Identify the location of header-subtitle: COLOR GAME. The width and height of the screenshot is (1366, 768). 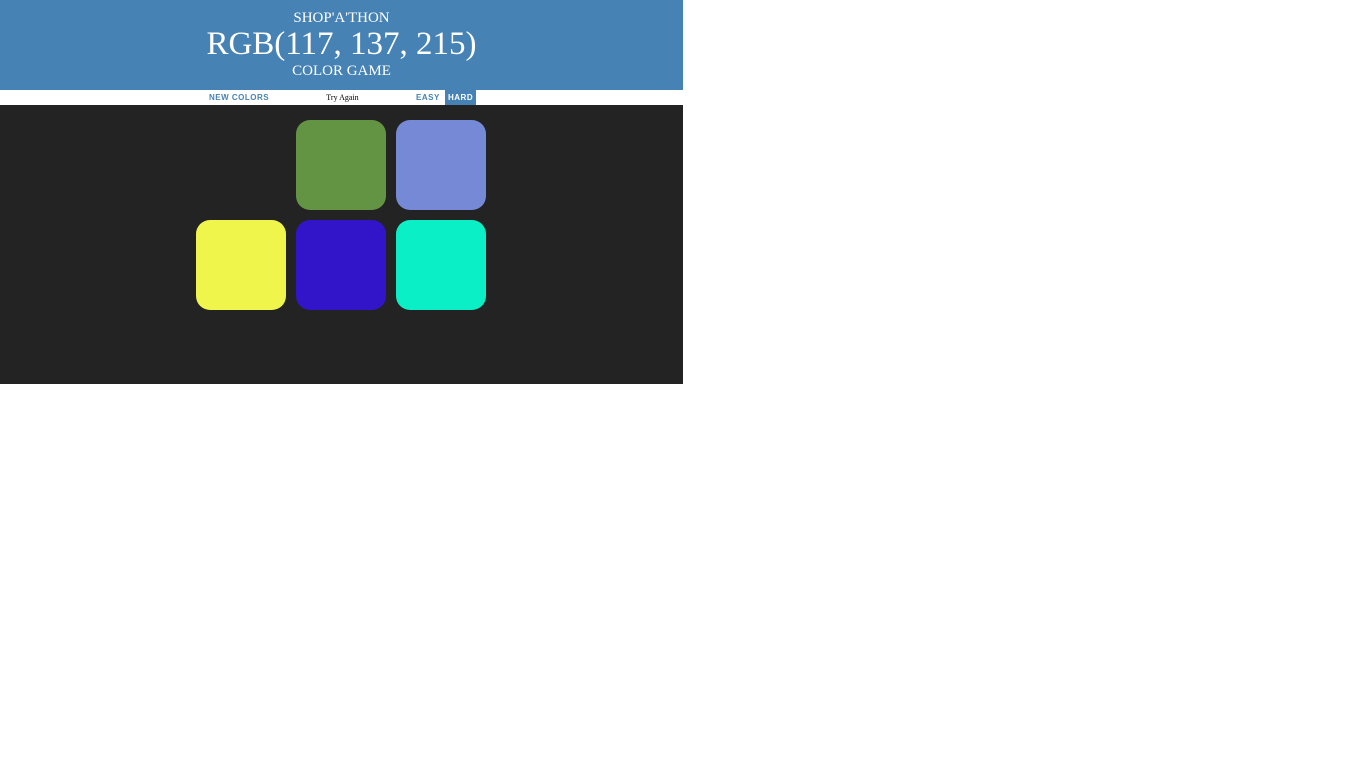
(341, 71).